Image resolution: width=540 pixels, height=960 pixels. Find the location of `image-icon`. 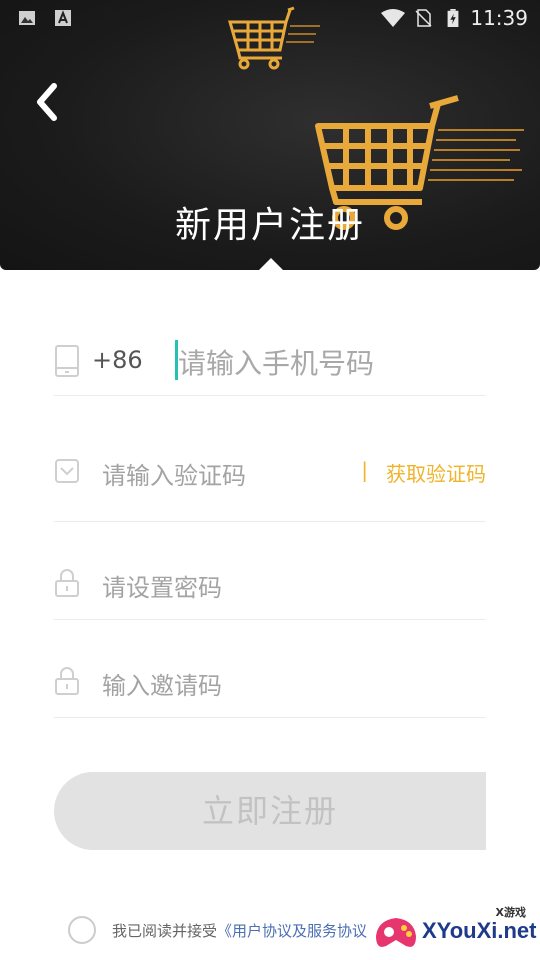

image-icon is located at coordinates (27, 18).